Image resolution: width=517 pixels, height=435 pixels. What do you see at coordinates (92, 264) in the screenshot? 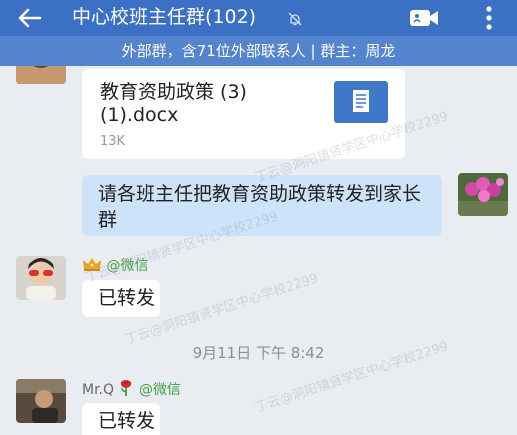
I see `crown-icon` at bounding box center [92, 264].